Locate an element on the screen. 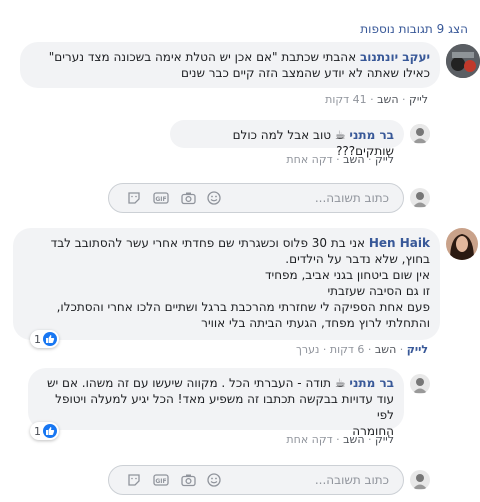  comment-actions: לייק · השב · 6 דקות · נערך is located at coordinates (361, 349).